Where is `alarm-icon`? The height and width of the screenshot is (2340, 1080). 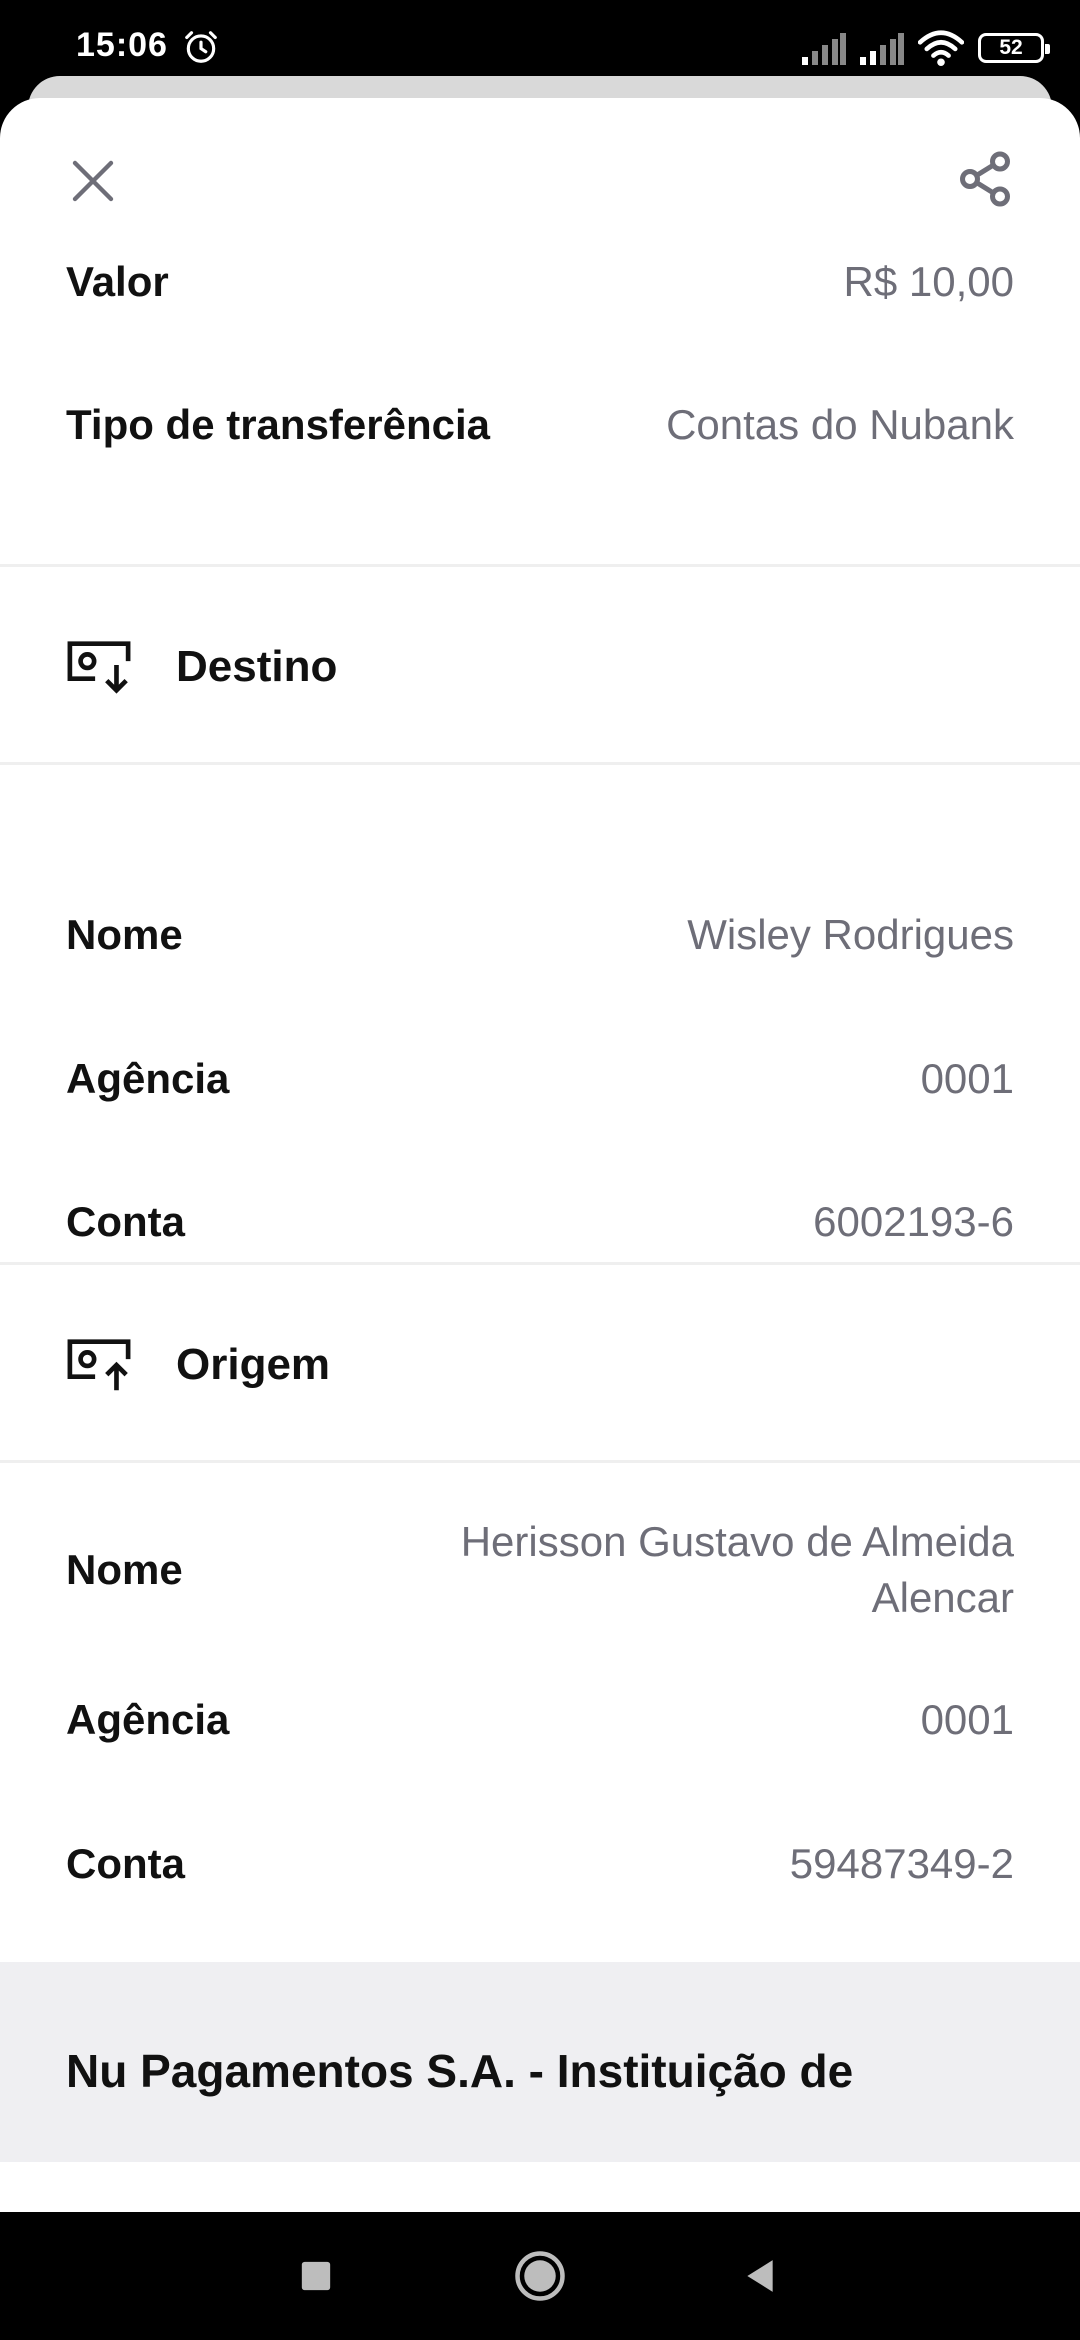
alarm-icon is located at coordinates (201, 47).